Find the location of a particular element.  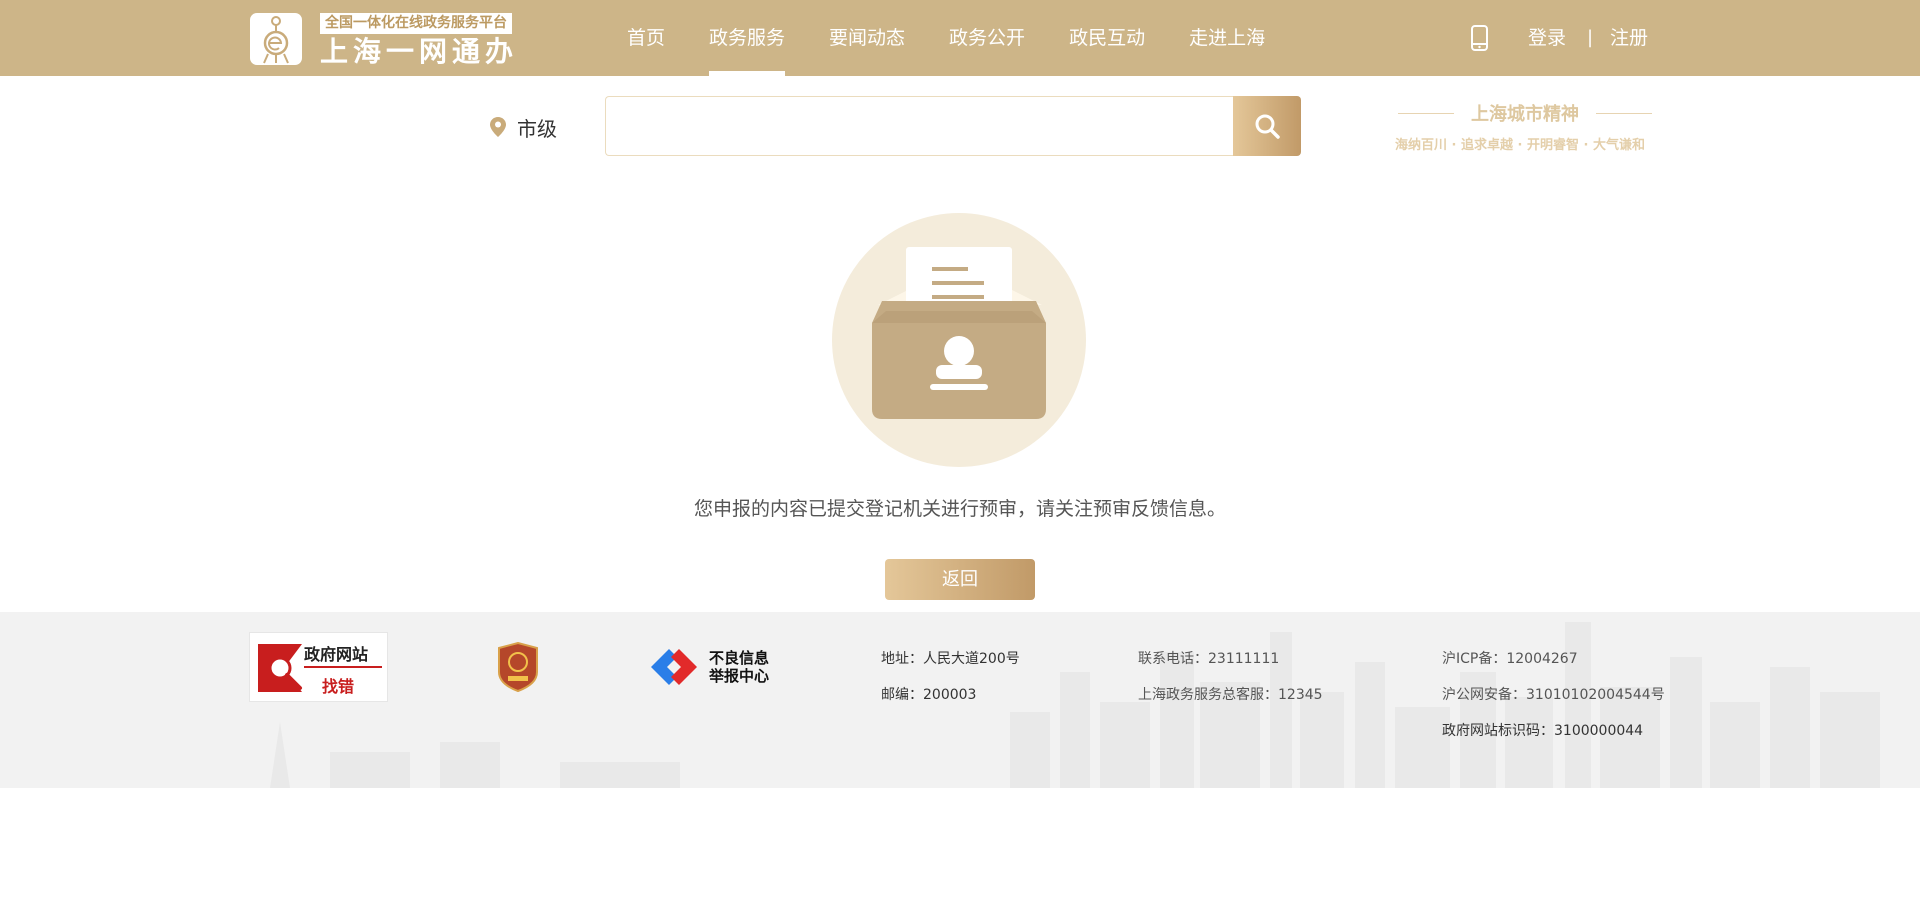

nav-news: 要闻动态 is located at coordinates (867, 38).